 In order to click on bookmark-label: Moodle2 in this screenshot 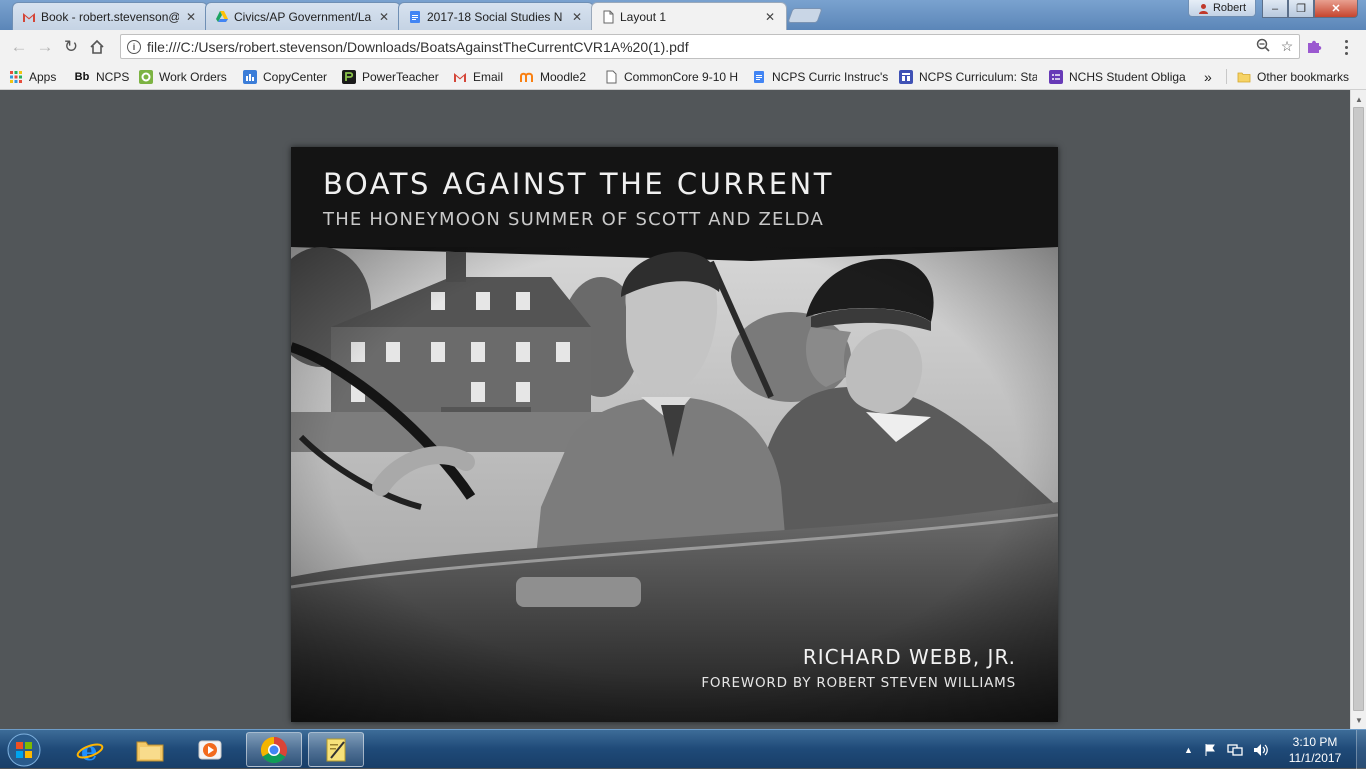, I will do `click(563, 76)`.